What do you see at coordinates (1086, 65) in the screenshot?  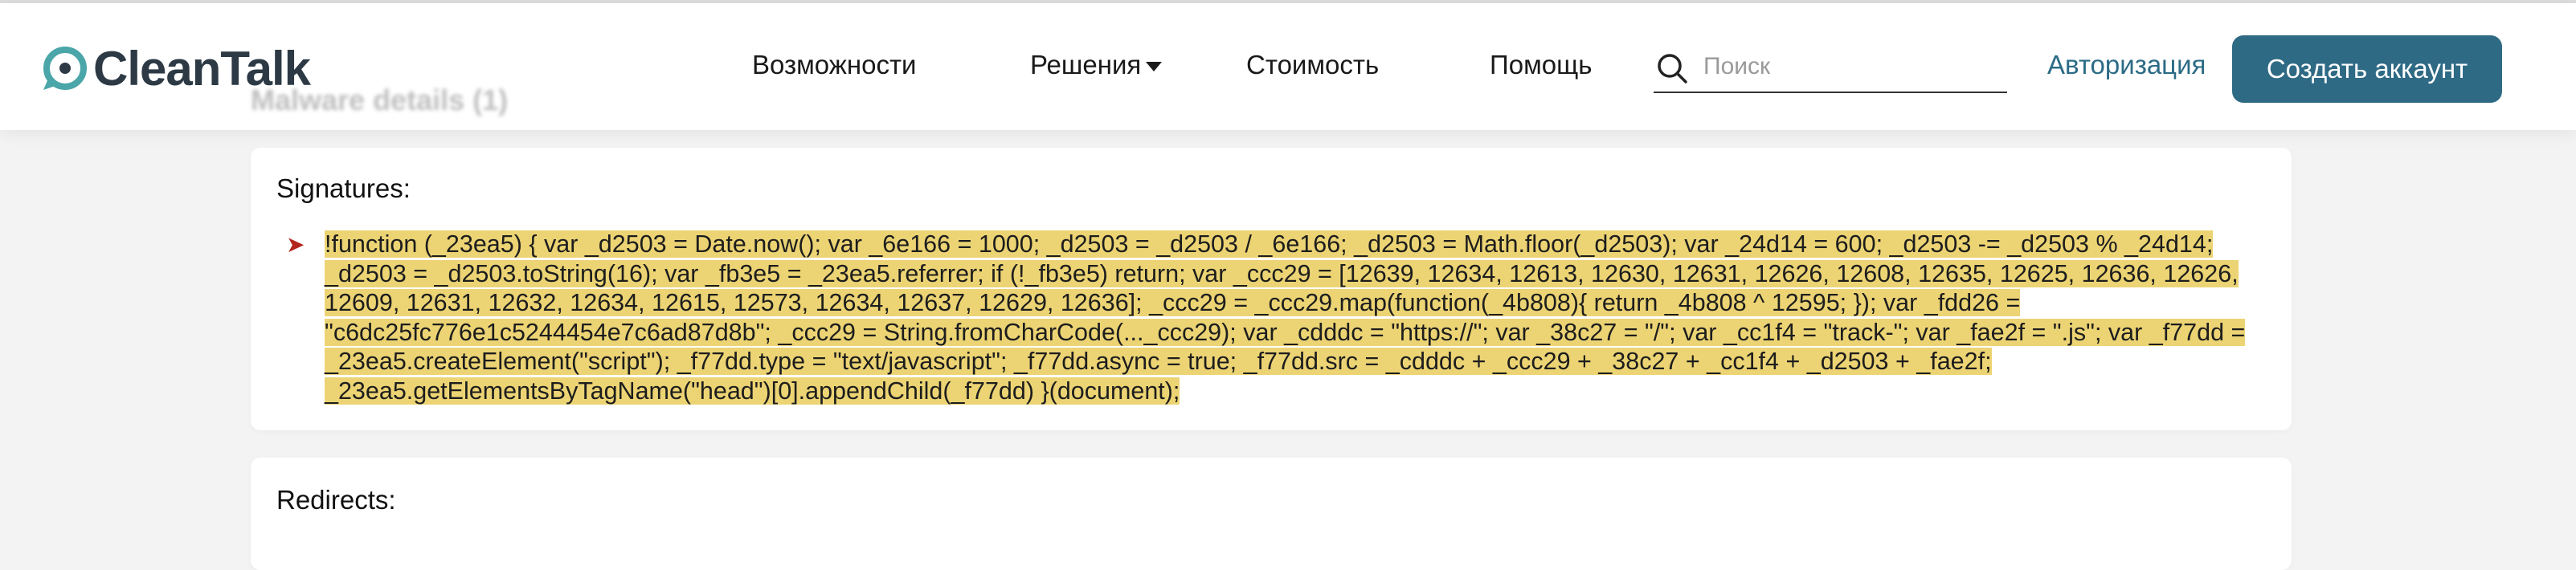 I see `nav-solutions-label: Решения` at bounding box center [1086, 65].